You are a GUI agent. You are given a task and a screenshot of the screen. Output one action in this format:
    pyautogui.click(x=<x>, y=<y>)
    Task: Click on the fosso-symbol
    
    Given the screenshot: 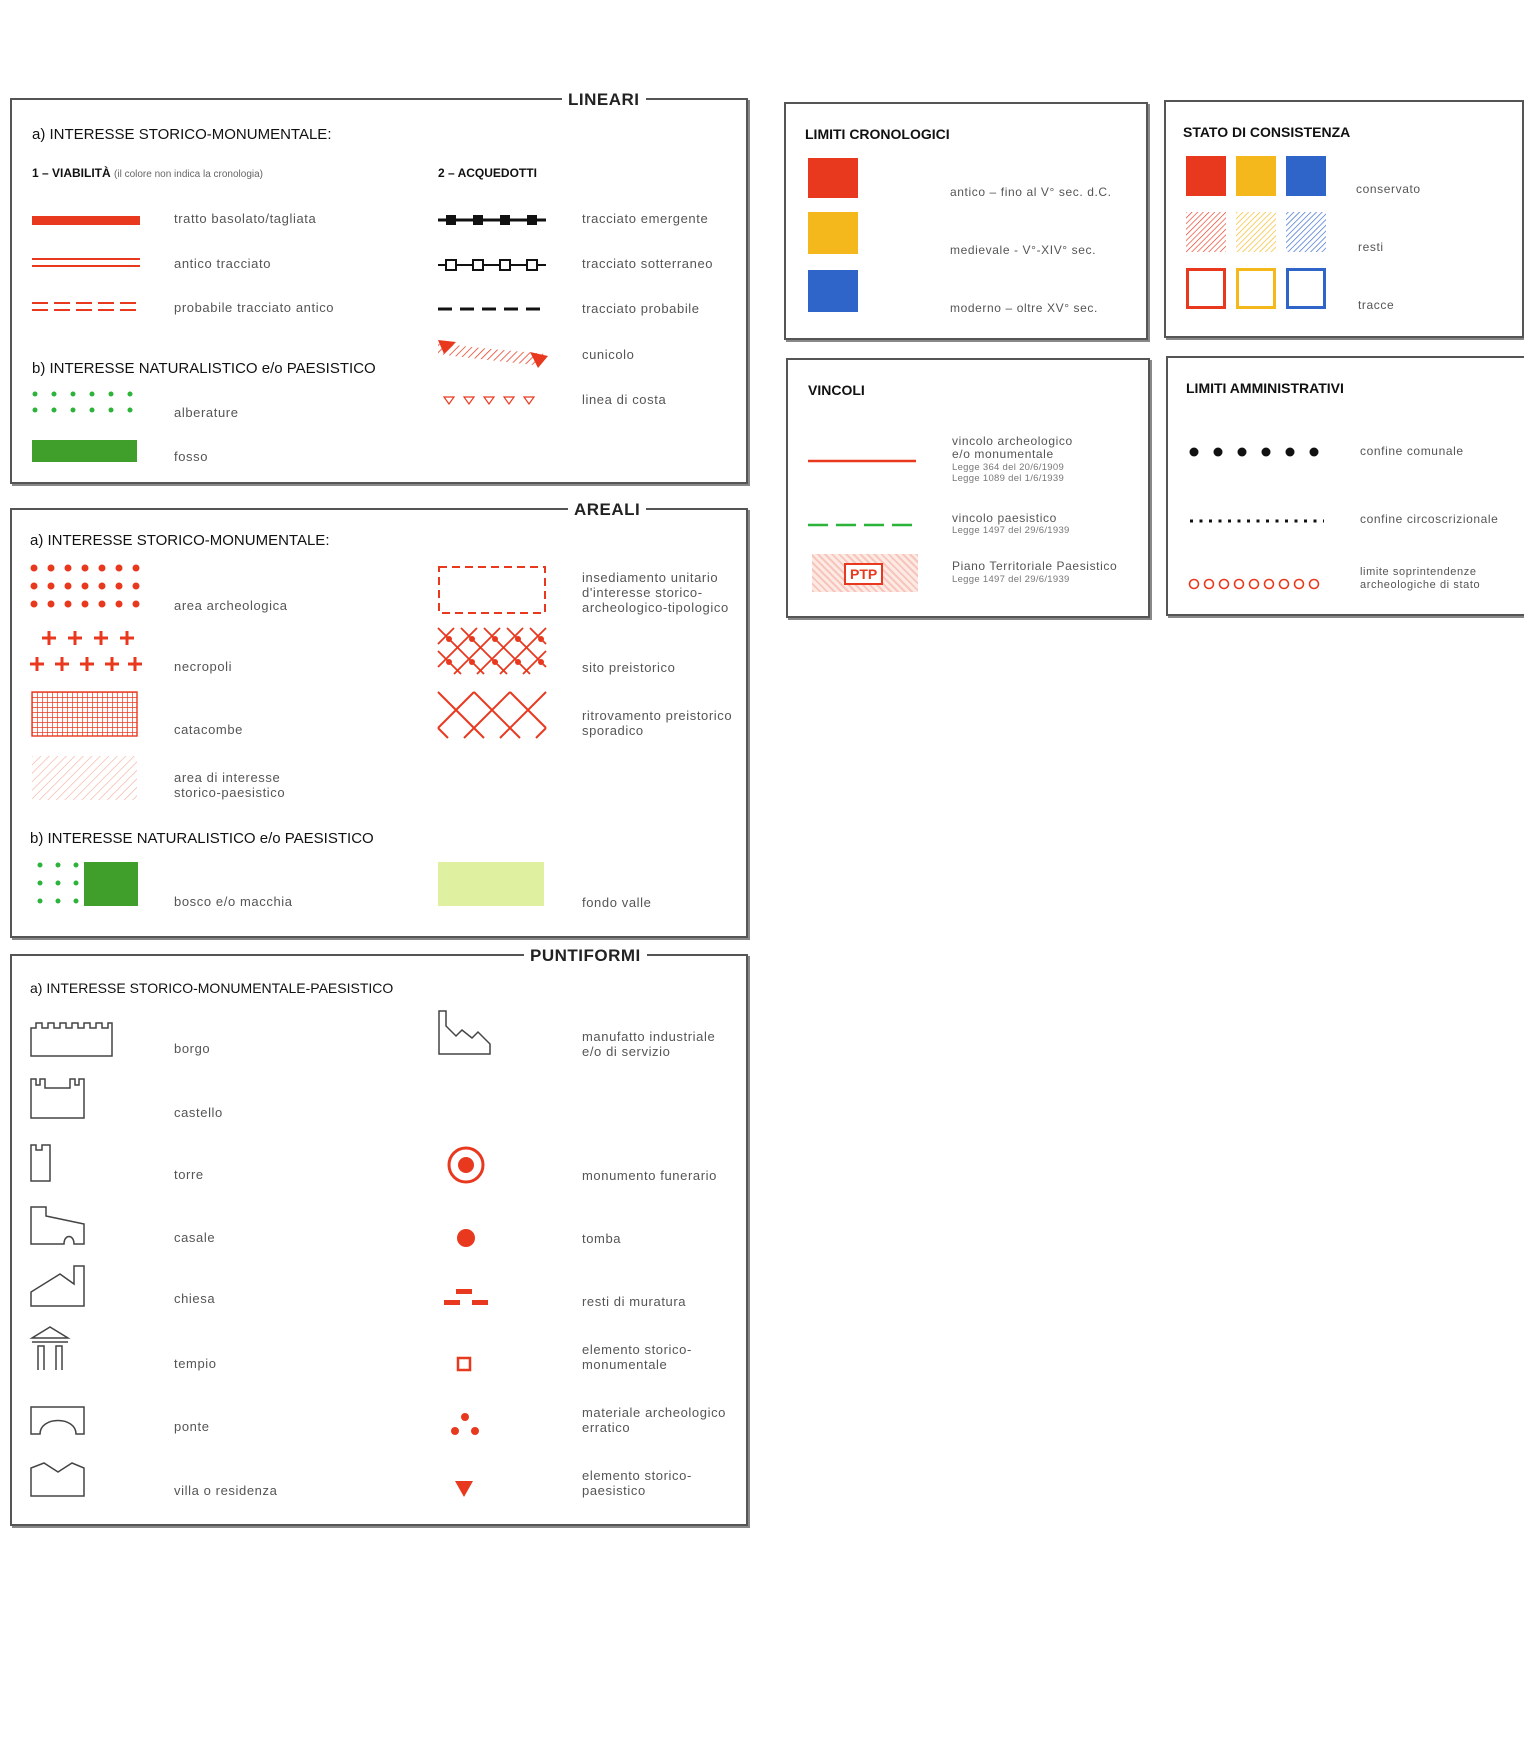 What is the action you would take?
    pyautogui.click(x=84, y=451)
    